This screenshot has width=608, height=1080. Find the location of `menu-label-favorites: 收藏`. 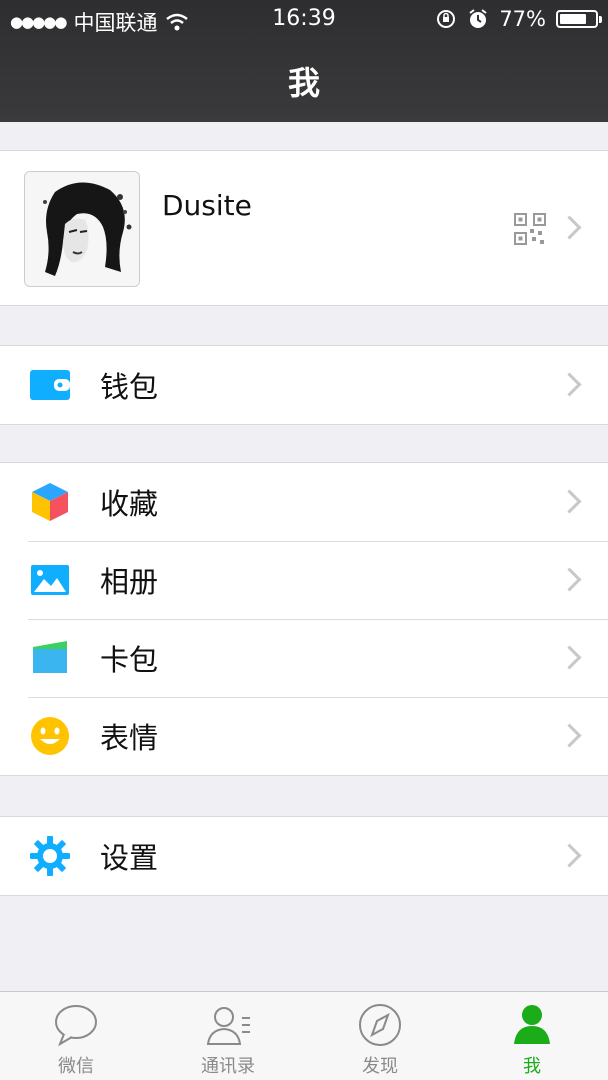

menu-label-favorites: 收藏 is located at coordinates (129, 504).